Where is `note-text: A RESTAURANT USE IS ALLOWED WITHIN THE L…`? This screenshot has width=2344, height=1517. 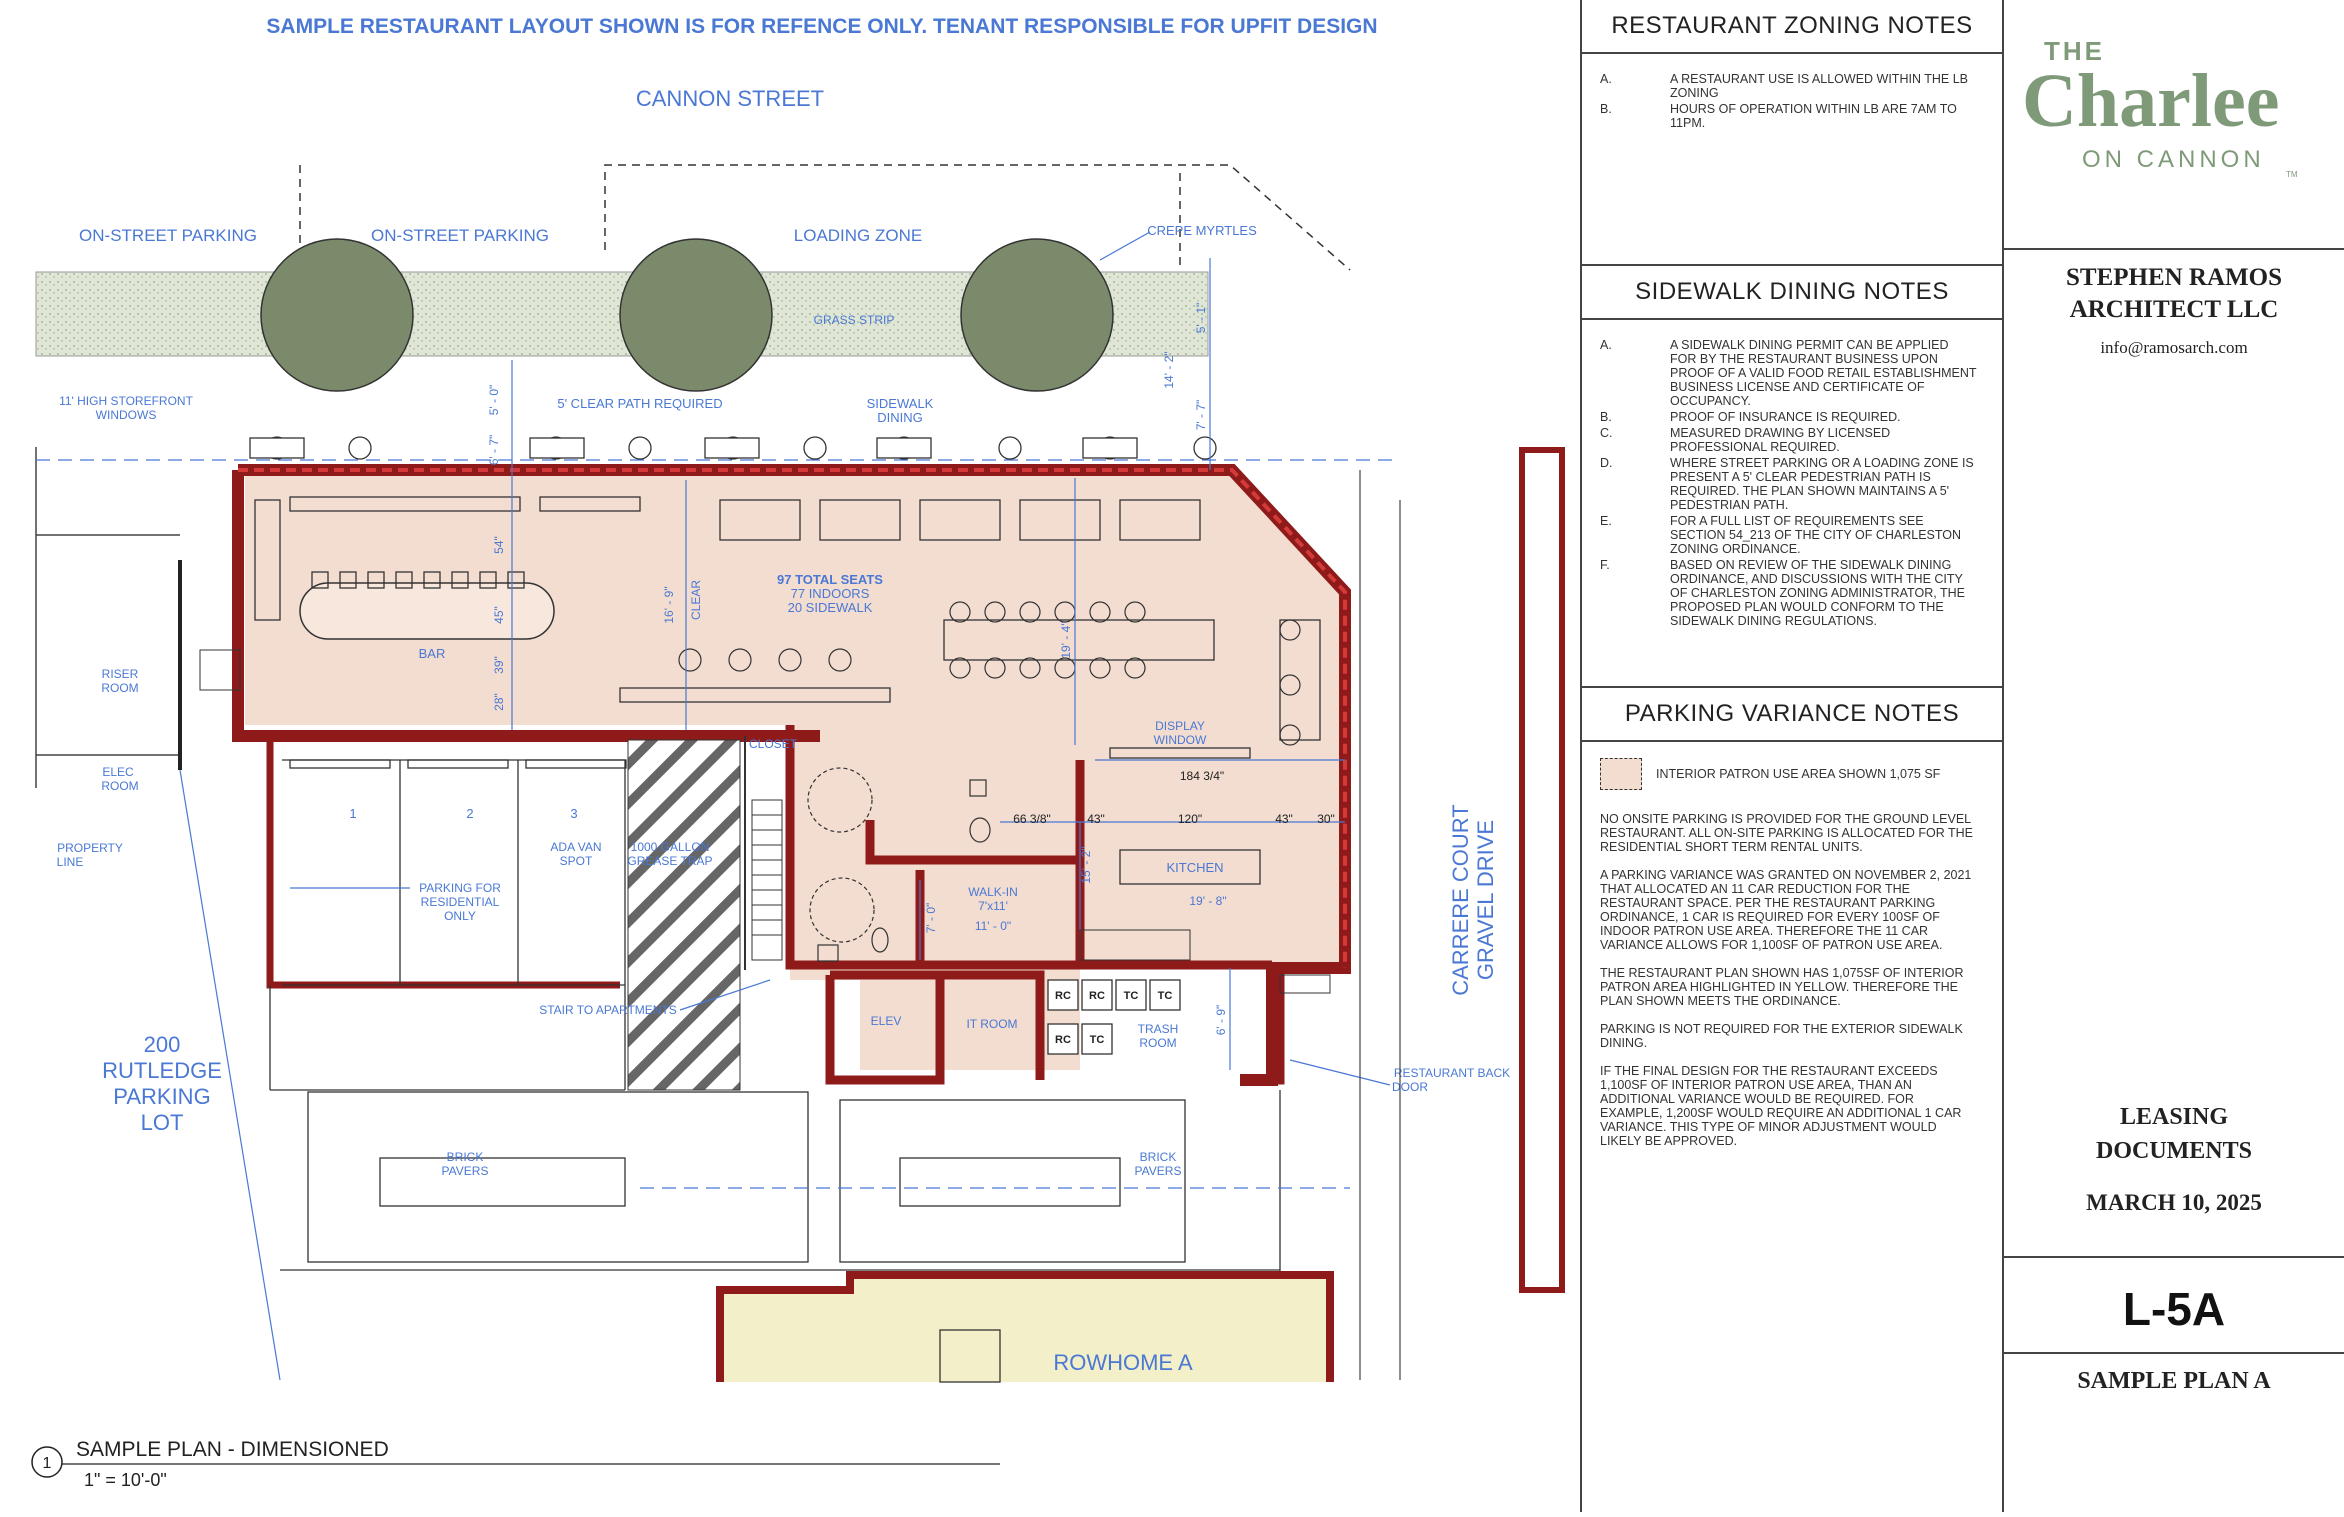 note-text: A RESTAURANT USE IS ALLOWED WITHIN THE L… is located at coordinates (1819, 86).